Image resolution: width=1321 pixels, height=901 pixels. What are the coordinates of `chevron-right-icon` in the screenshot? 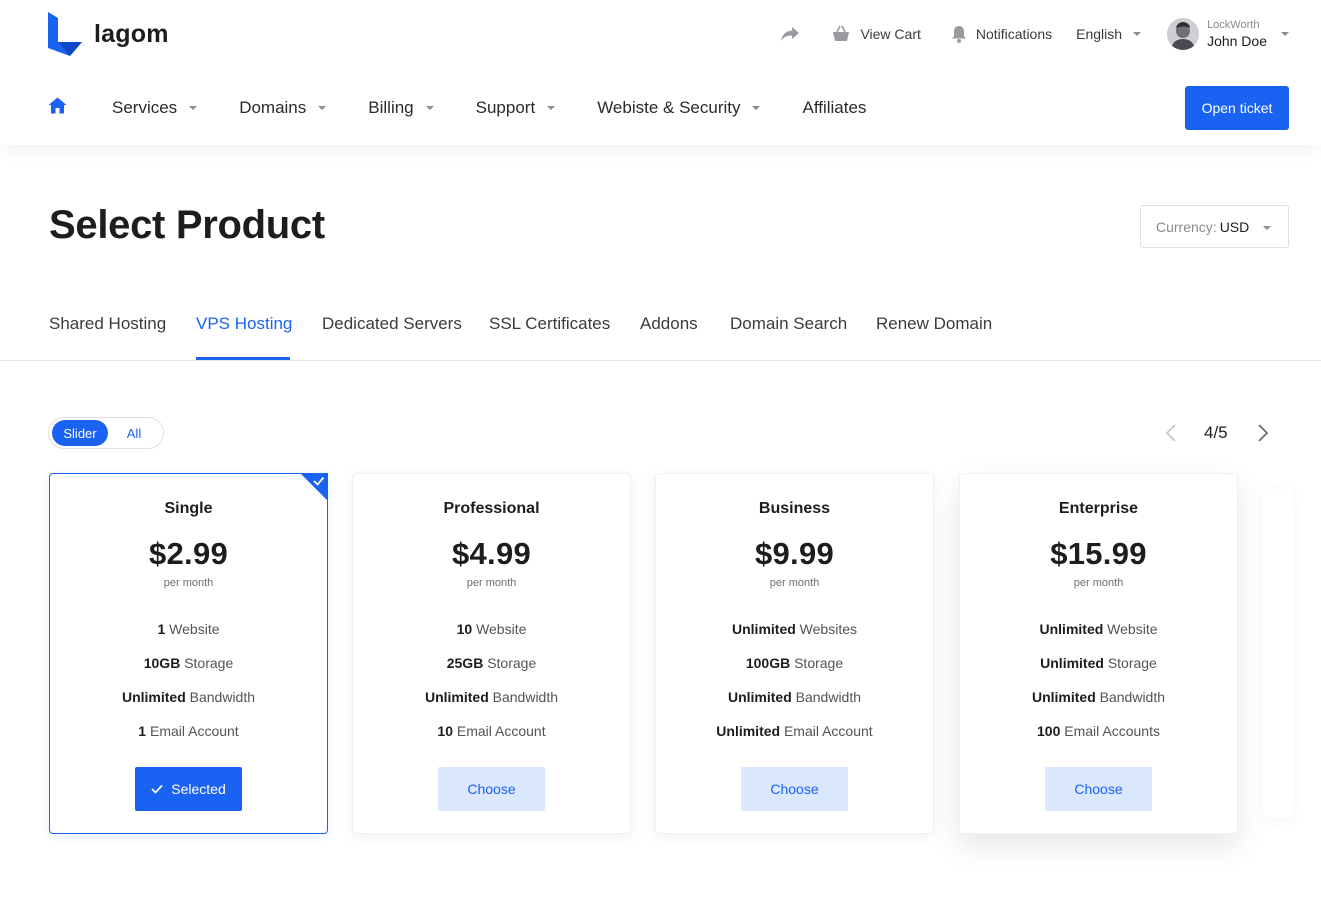 It's located at (1263, 433).